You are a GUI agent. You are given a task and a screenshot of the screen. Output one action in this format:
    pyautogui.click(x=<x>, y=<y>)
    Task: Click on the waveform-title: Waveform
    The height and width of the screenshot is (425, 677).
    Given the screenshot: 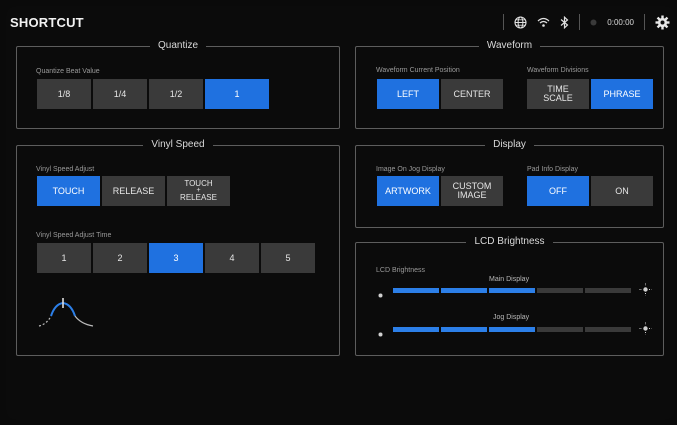 What is the action you would take?
    pyautogui.click(x=509, y=45)
    